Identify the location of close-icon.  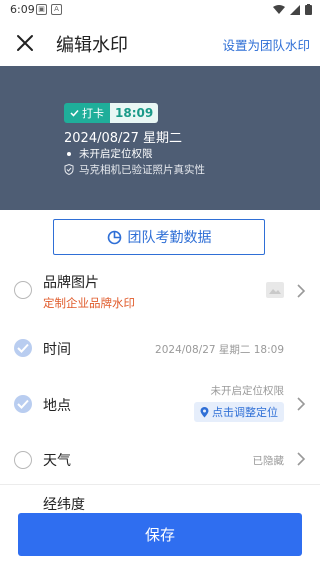
(25, 43).